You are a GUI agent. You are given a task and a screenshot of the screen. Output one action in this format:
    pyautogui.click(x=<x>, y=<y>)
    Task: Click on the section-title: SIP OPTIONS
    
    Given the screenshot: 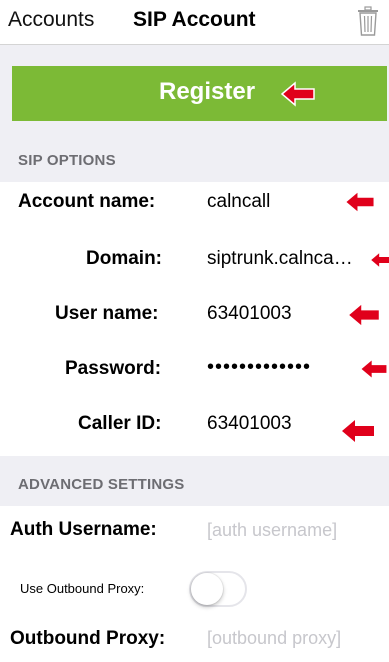 What is the action you would take?
    pyautogui.click(x=67, y=160)
    